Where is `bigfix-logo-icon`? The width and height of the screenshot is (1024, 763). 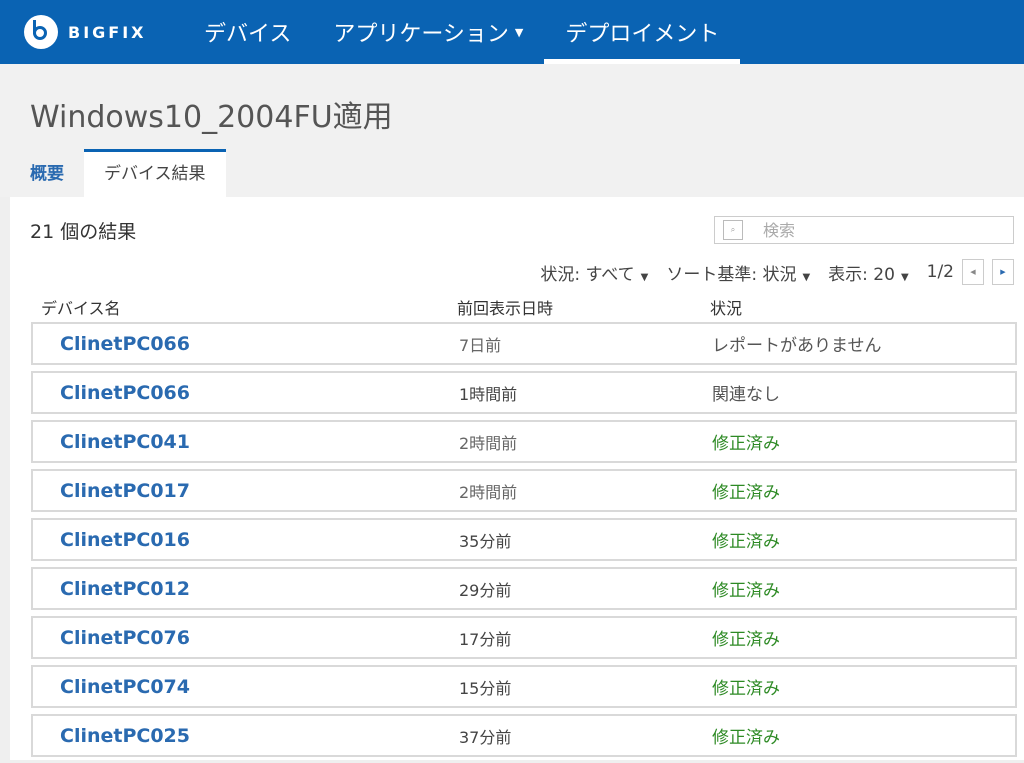
bigfix-logo-icon is located at coordinates (41, 32).